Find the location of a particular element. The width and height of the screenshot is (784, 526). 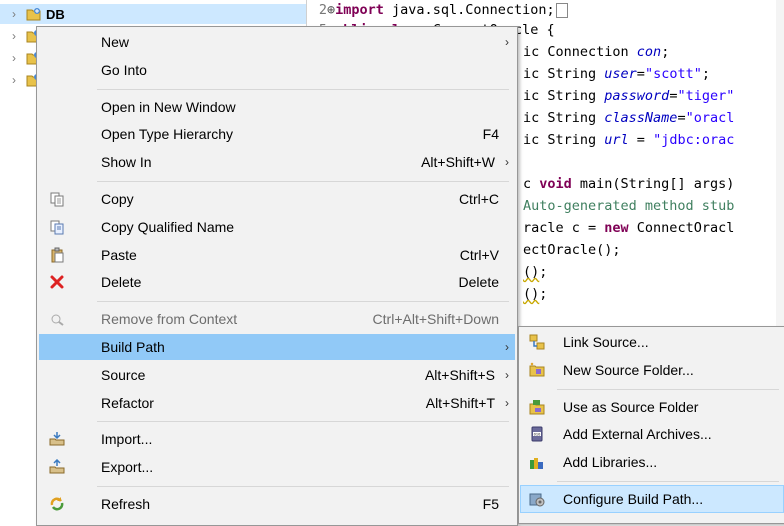

code-line: ic String password="tiger" is located at coordinates (628, 96).